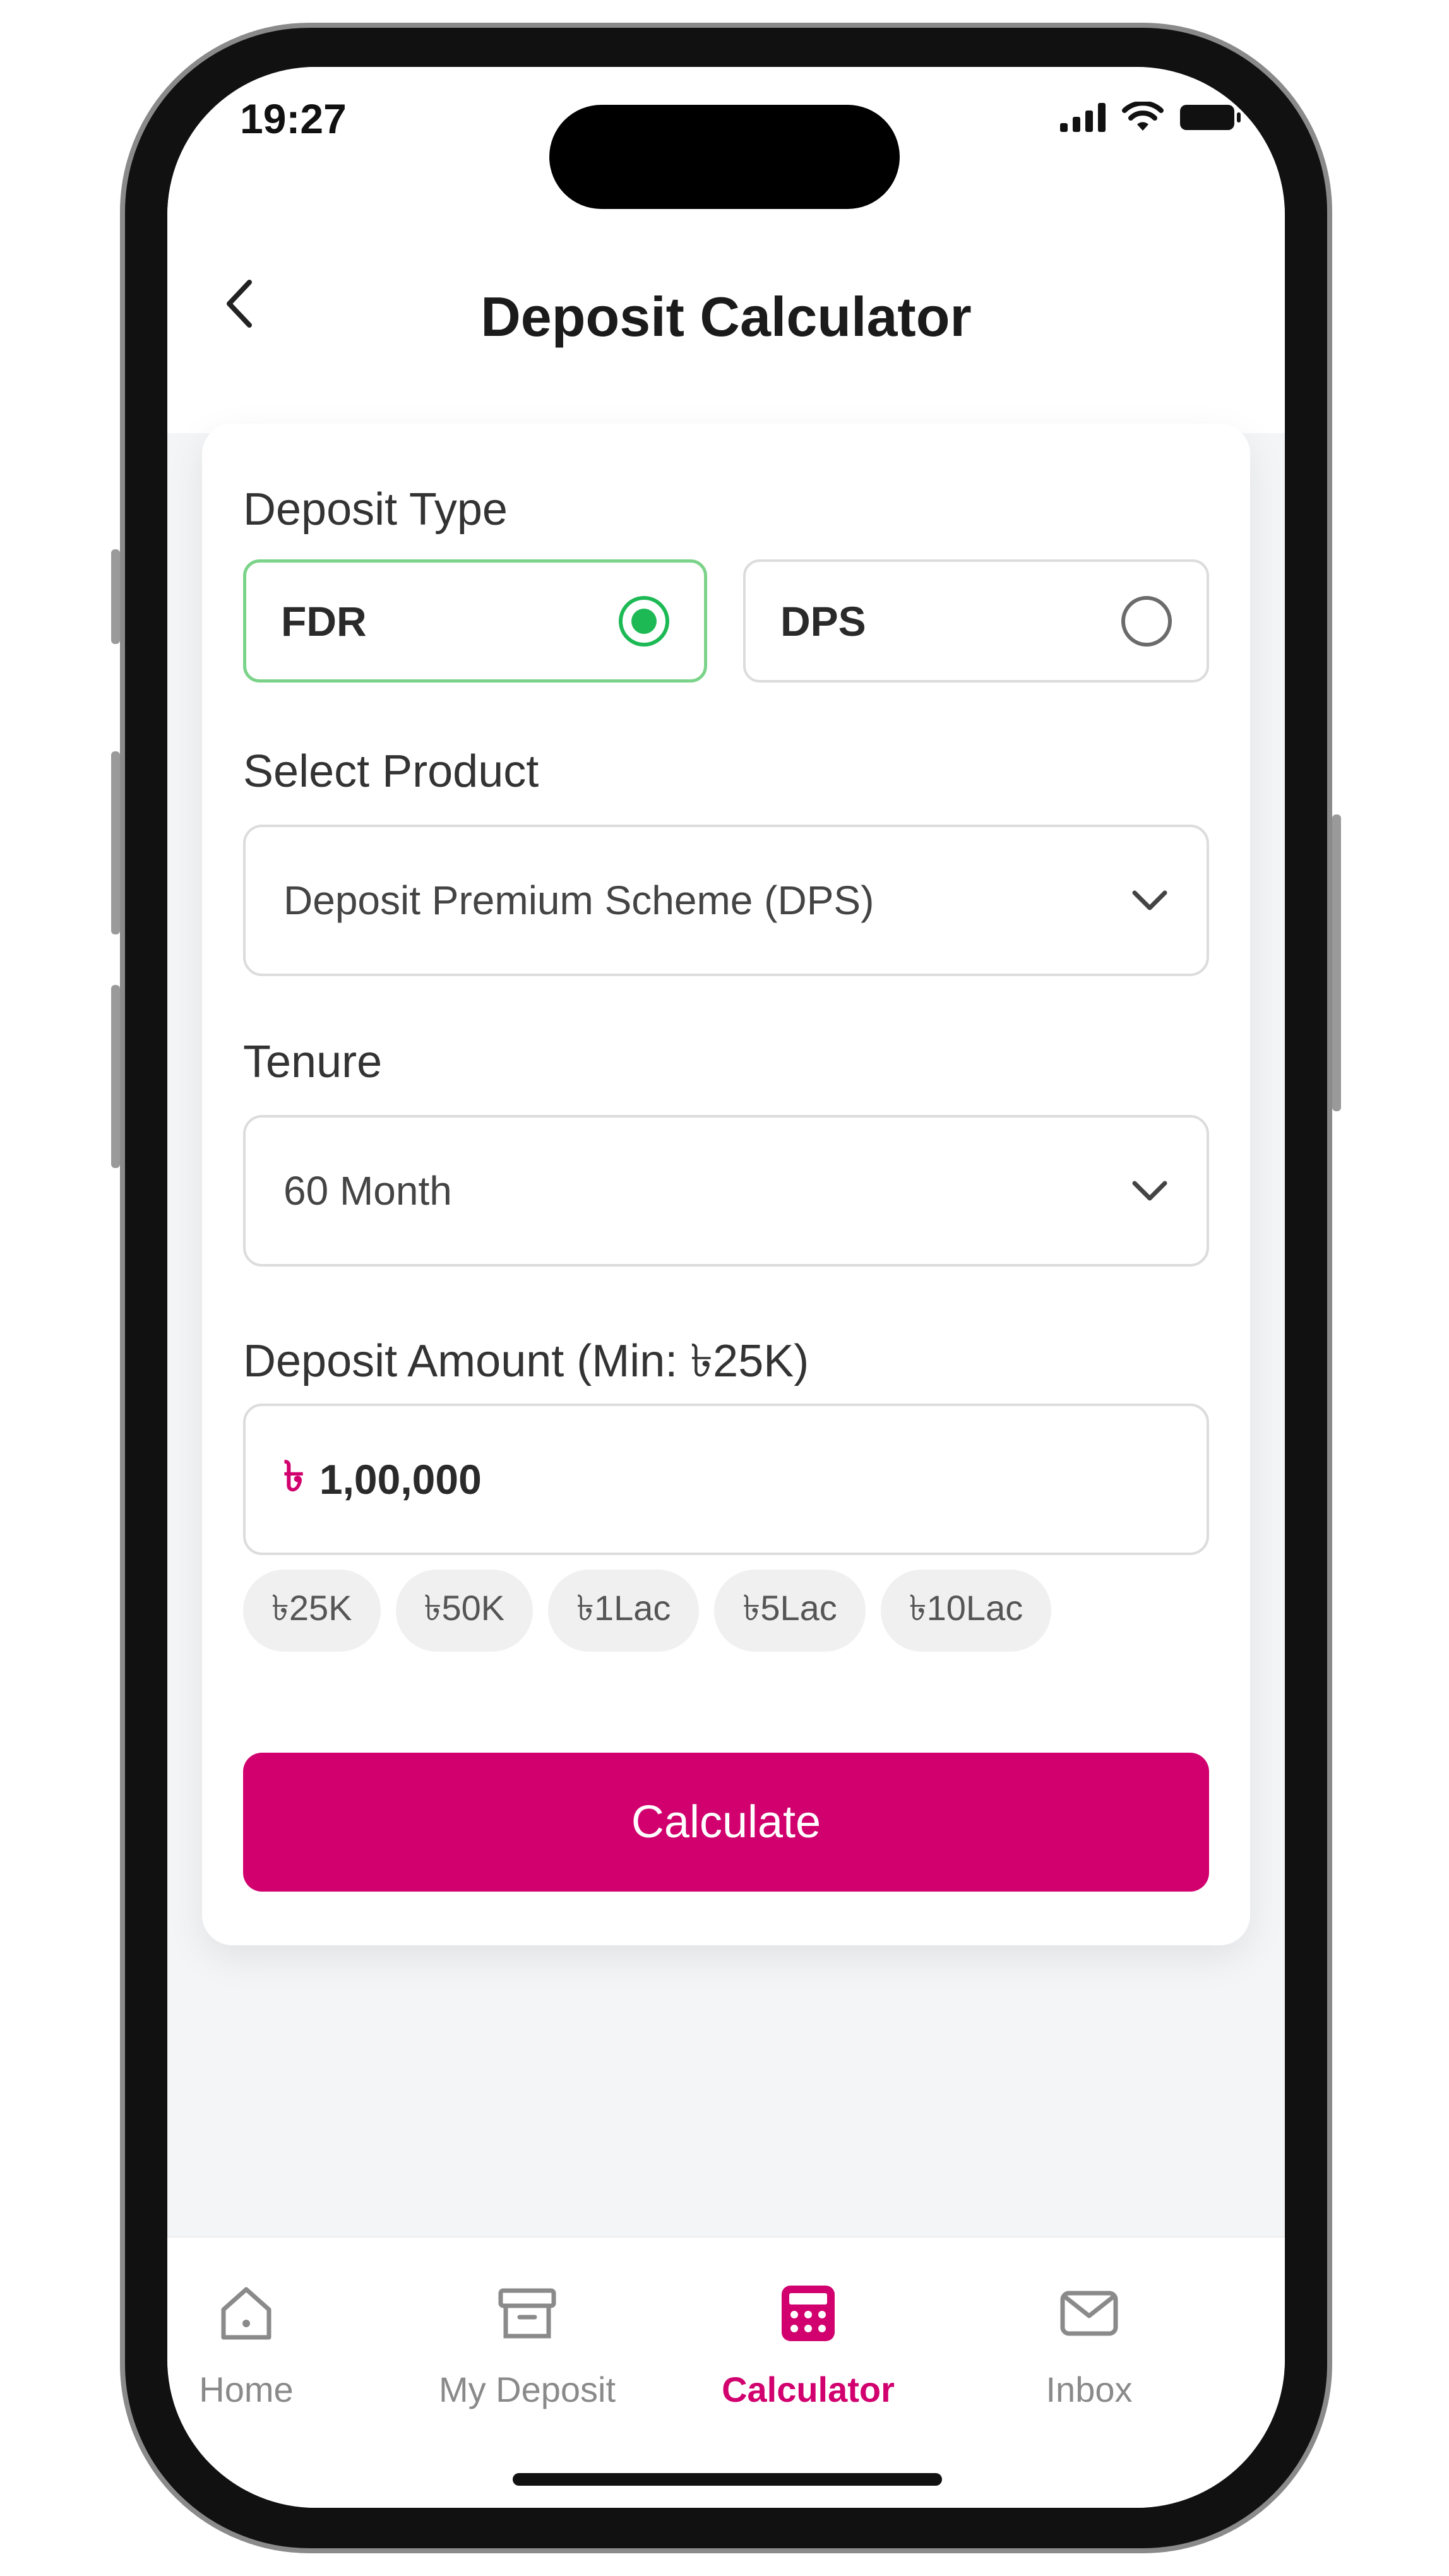 The height and width of the screenshot is (2576, 1449). Describe the element at coordinates (526, 1361) in the screenshot. I see `deposit-amount-label: Deposit Amount (Min: ৳25K)` at that location.